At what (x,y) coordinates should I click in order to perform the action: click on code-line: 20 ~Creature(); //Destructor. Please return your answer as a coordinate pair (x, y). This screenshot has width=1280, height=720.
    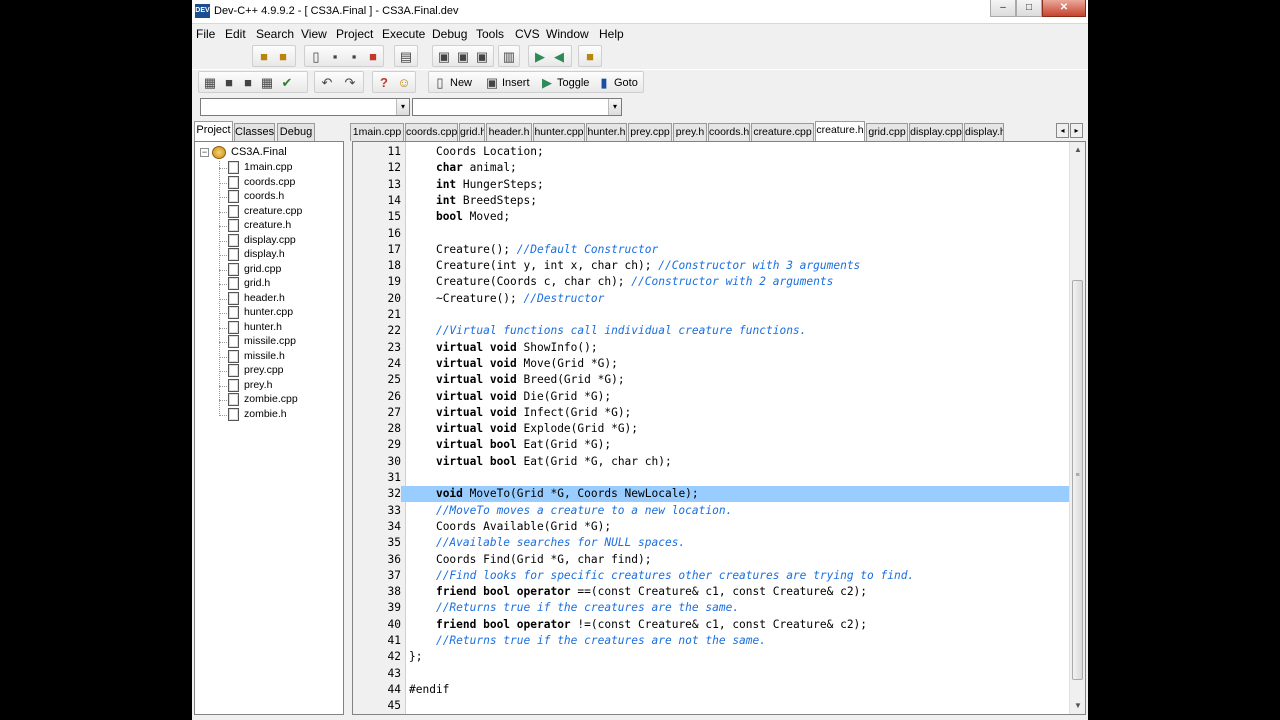
    Looking at the image, I should click on (711, 299).